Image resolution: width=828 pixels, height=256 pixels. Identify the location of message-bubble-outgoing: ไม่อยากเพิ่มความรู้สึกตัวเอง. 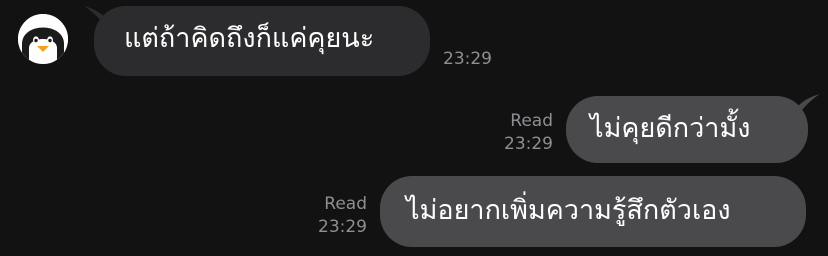
(593, 211).